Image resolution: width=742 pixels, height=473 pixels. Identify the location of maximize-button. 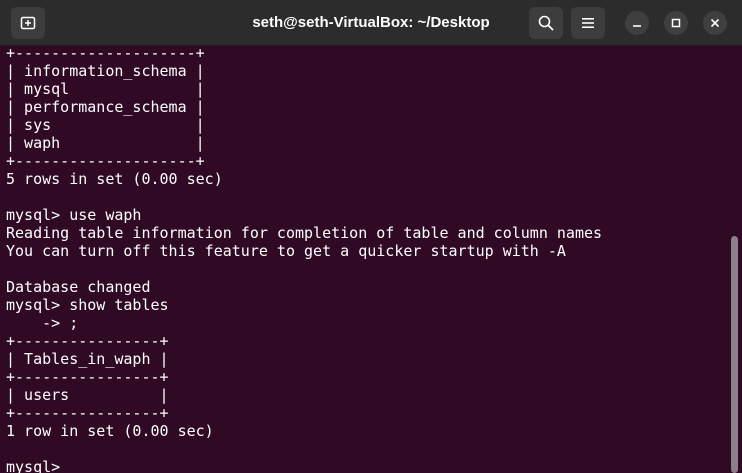
(676, 23).